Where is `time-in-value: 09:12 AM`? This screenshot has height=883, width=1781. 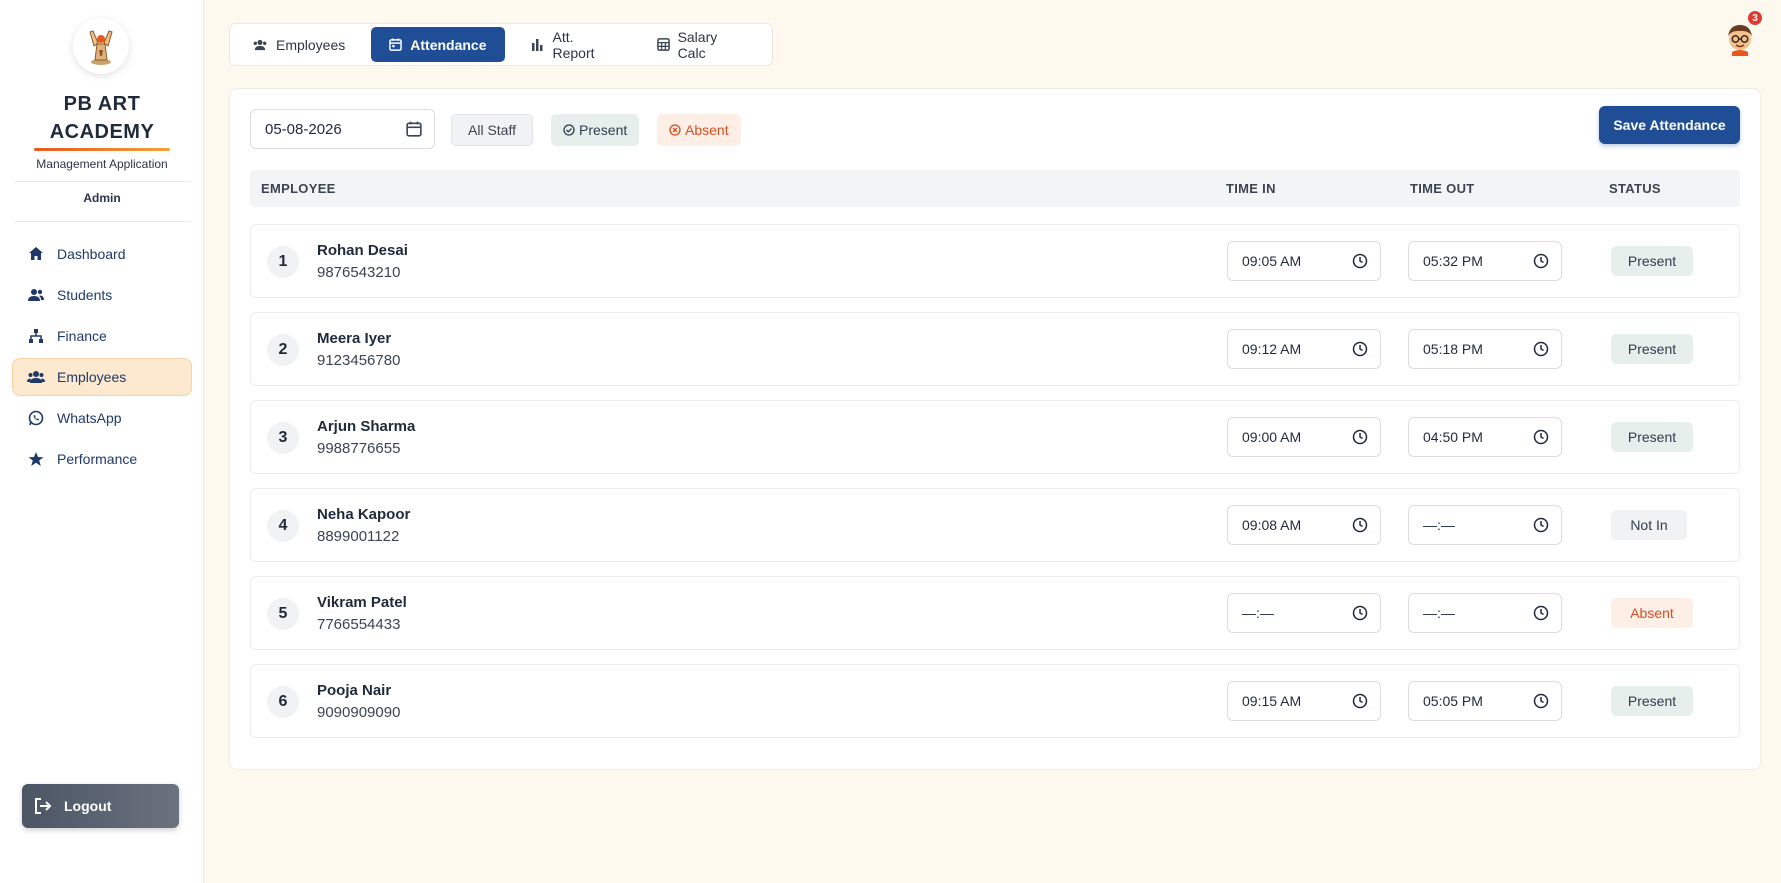
time-in-value: 09:12 AM is located at coordinates (1272, 349).